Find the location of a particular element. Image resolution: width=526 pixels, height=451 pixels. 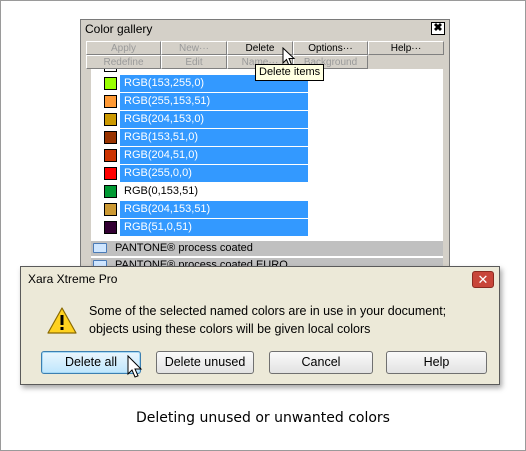

list-item: RGB(204,51,0) is located at coordinates (267, 155).